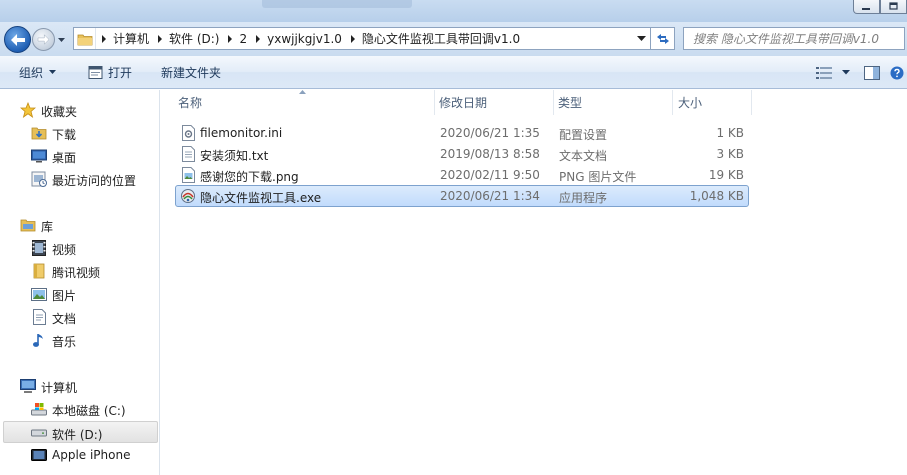 Image resolution: width=907 pixels, height=475 pixels. What do you see at coordinates (195, 38) in the screenshot?
I see `breadcrumb-drive-d: 软件 (D:)` at bounding box center [195, 38].